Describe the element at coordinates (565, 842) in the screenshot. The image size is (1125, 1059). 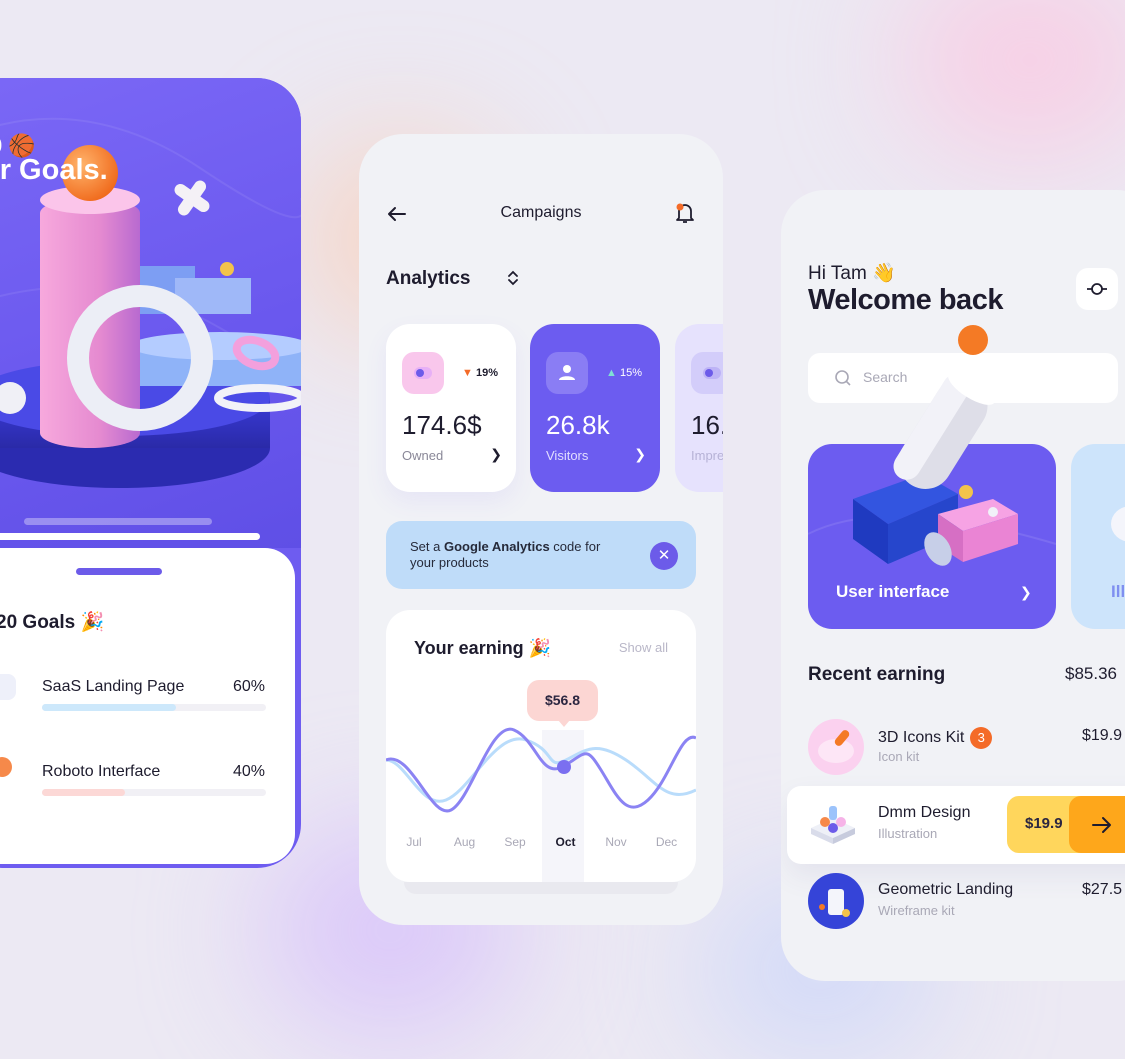
I see `month-tick-label: Oct` at that location.